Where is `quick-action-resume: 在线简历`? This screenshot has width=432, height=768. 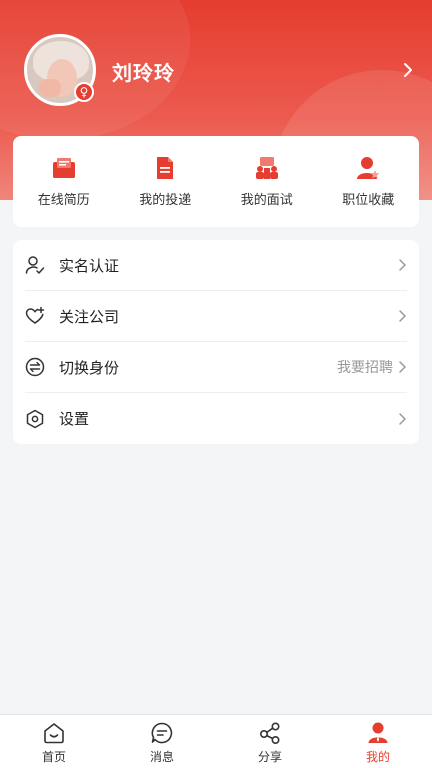 quick-action-resume: 在线简历 is located at coordinates (64, 181).